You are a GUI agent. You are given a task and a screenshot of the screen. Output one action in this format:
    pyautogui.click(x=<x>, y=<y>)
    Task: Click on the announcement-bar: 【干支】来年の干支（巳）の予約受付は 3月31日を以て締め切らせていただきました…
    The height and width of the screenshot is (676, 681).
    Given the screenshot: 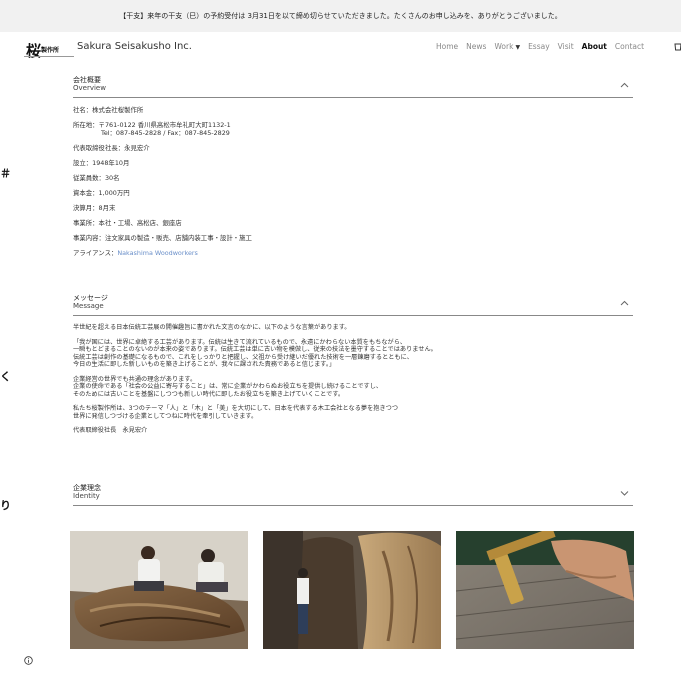 What is the action you would take?
    pyautogui.click(x=340, y=16)
    